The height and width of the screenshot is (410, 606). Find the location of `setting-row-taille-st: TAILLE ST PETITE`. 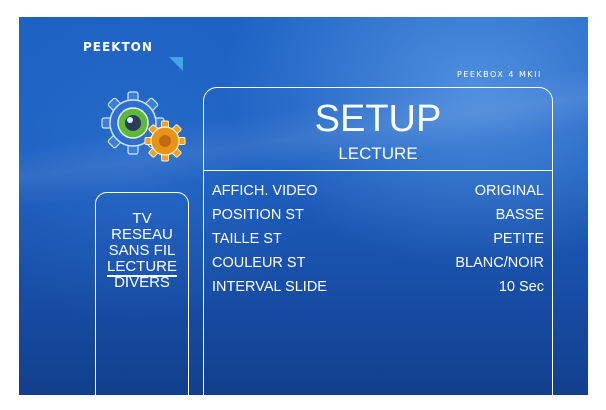

setting-row-taille-st: TAILLE ST PETITE is located at coordinates (378, 239).